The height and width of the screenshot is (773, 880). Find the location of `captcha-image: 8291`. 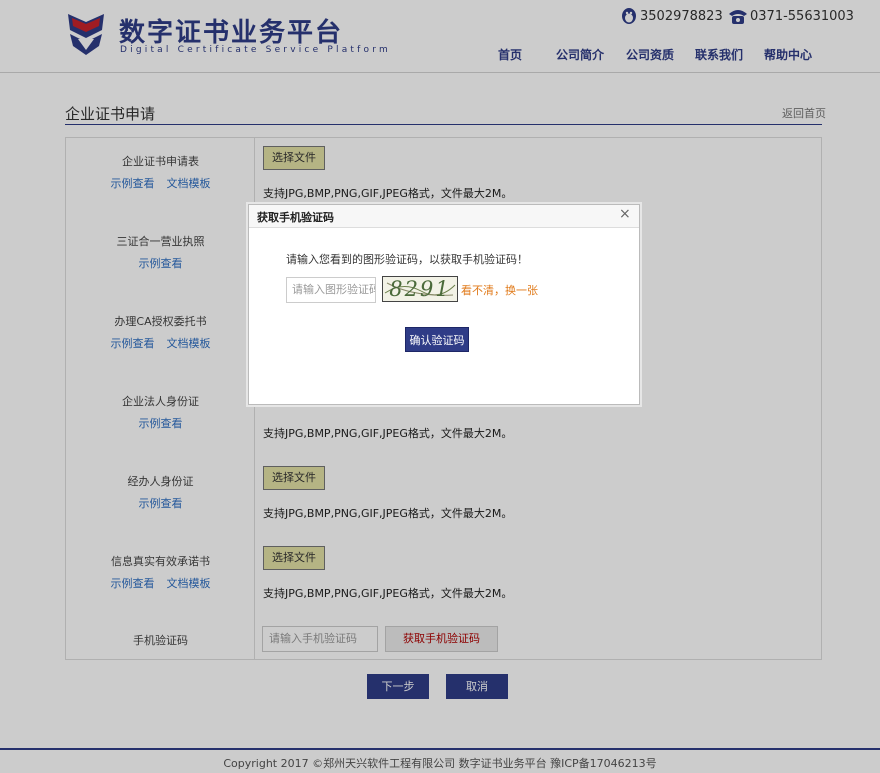

captcha-image: 8291 is located at coordinates (420, 289).